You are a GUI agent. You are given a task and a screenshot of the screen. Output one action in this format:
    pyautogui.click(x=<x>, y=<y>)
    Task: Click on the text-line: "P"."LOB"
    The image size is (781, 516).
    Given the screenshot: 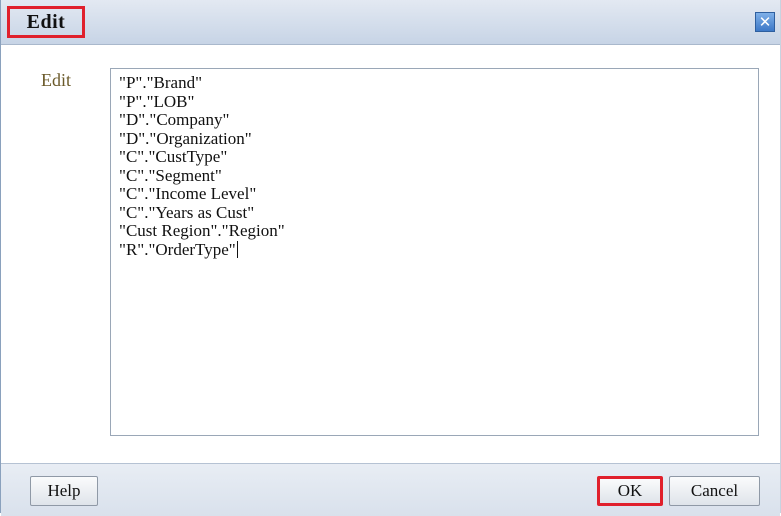 What is the action you would take?
    pyautogui.click(x=157, y=101)
    